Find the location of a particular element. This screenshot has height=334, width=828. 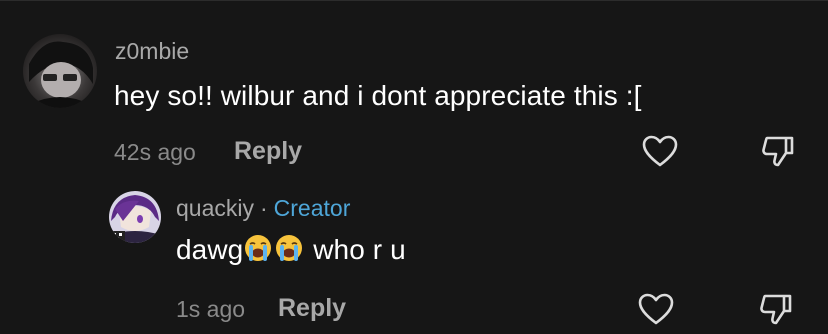

top-divider is located at coordinates (414, 0).